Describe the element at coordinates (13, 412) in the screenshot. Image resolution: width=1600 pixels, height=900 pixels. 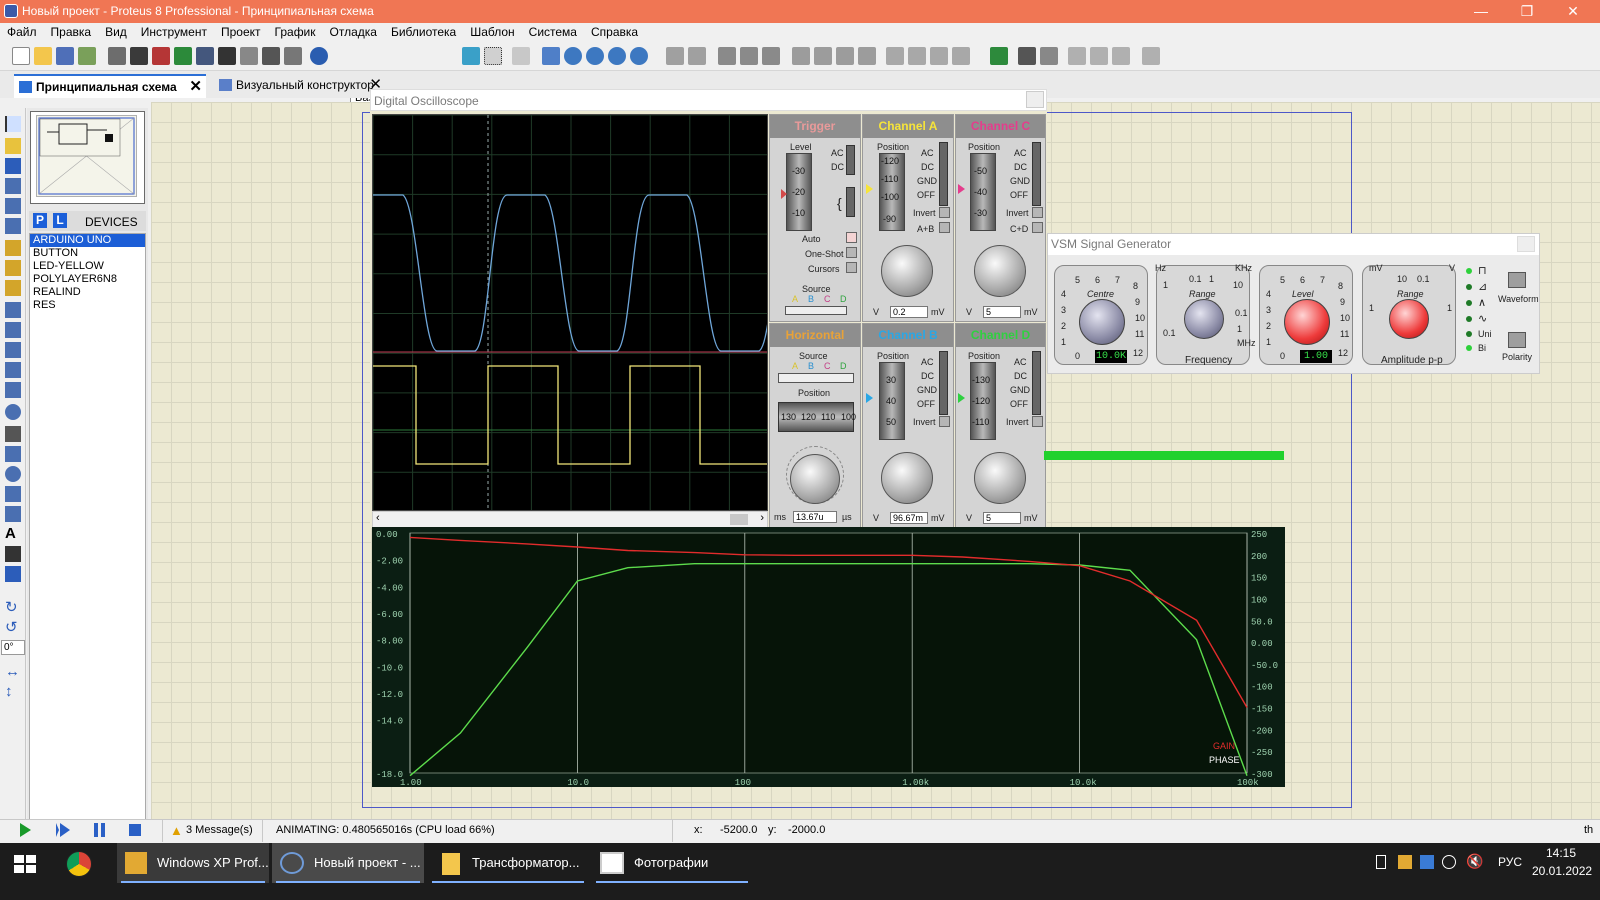
I see `virtual-instruments-icon` at that location.